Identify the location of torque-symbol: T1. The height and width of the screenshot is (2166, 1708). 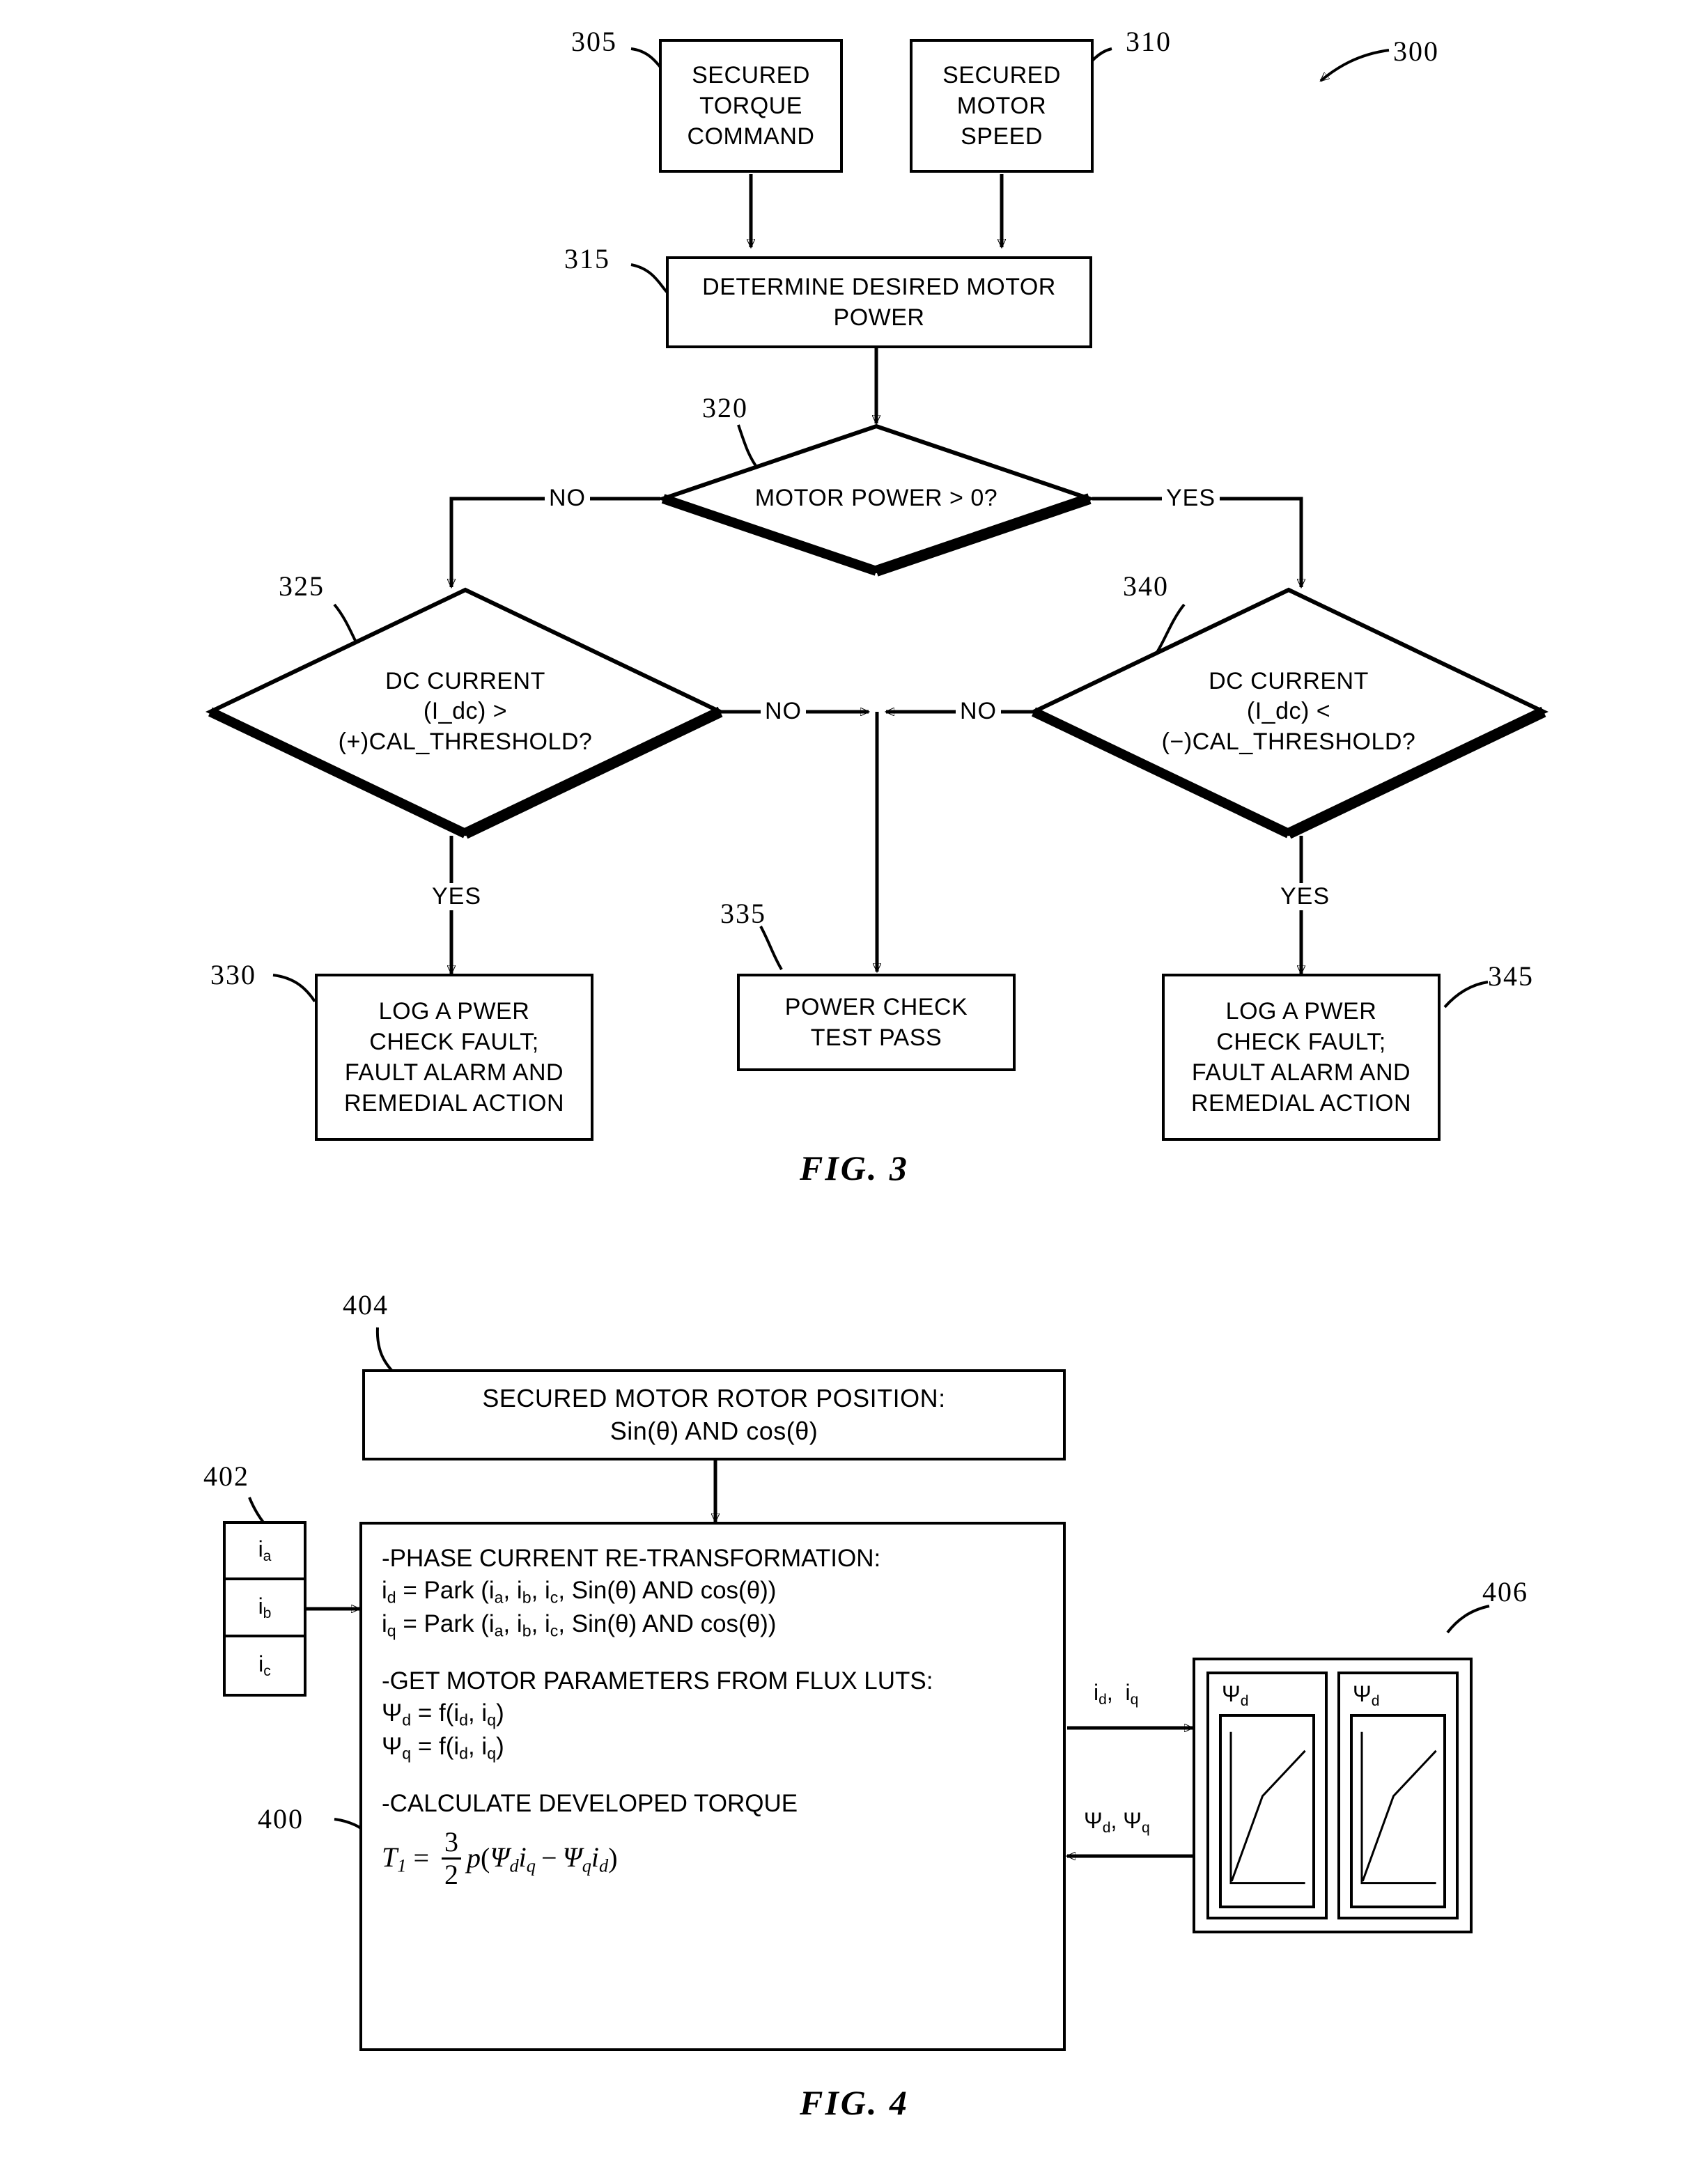
(395, 1858).